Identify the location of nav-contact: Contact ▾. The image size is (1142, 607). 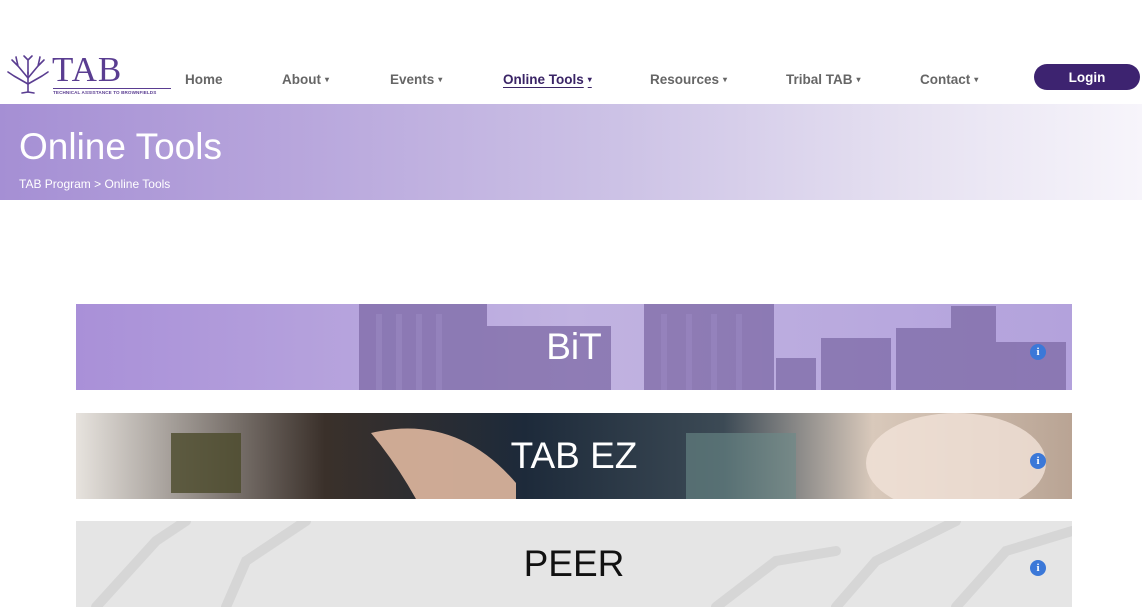
(949, 79).